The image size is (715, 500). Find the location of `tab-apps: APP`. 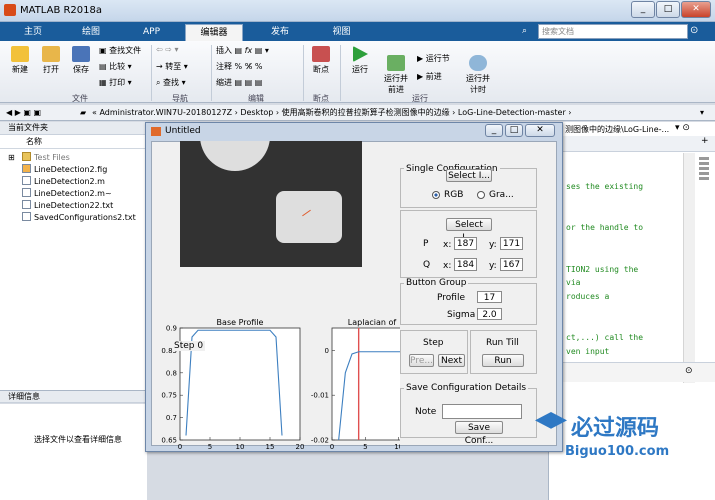

tab-apps: APP is located at coordinates (151, 32).